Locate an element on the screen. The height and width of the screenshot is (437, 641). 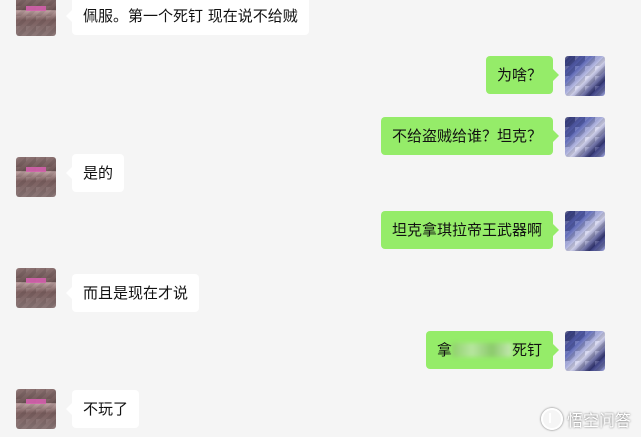
message-bubble-outgoing: 拿 死钉 is located at coordinates (492, 350).